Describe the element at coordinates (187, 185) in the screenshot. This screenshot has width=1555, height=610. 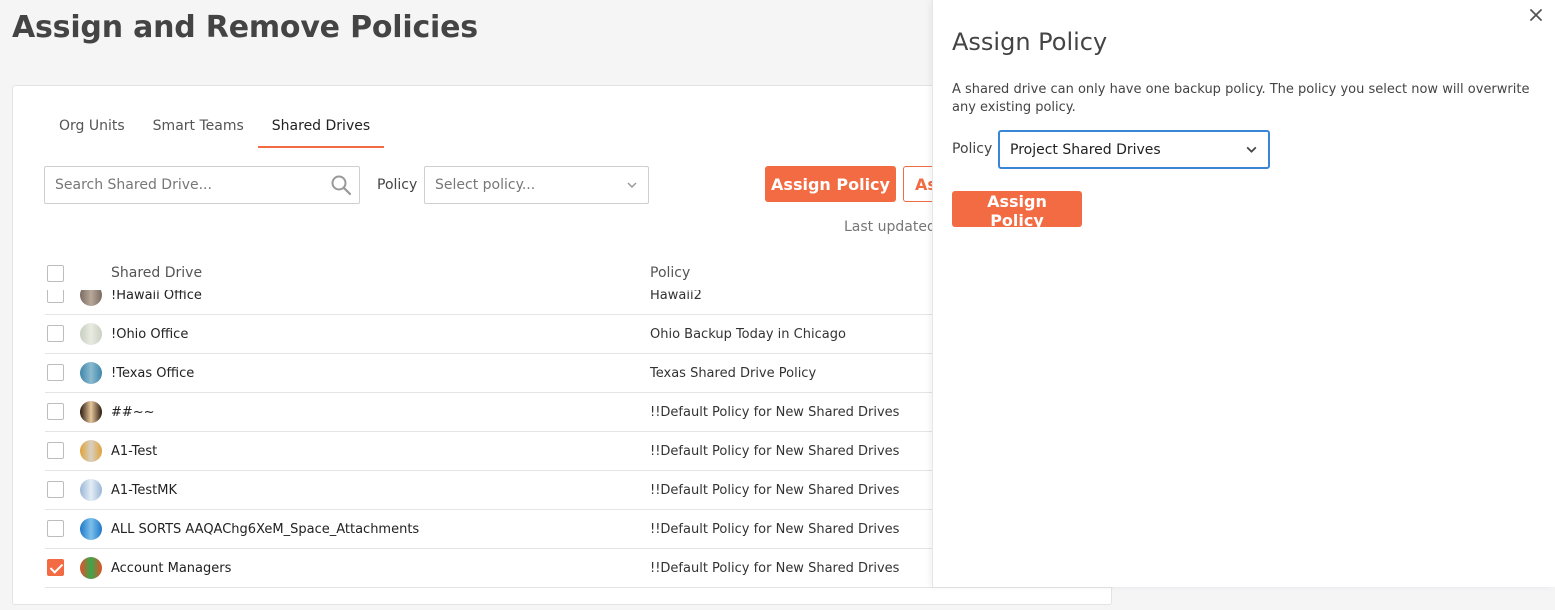
I see `search-input` at that location.